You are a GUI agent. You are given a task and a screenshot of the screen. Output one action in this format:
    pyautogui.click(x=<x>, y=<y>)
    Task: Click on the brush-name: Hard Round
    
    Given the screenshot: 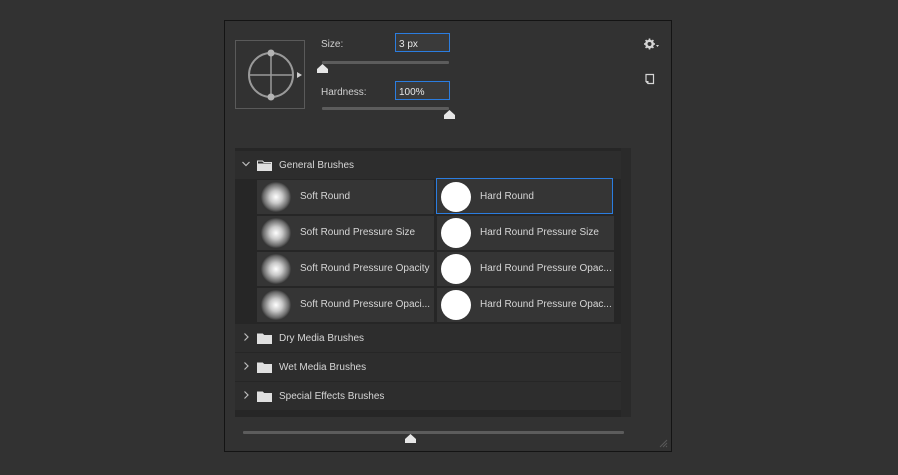 What is the action you would take?
    pyautogui.click(x=507, y=196)
    